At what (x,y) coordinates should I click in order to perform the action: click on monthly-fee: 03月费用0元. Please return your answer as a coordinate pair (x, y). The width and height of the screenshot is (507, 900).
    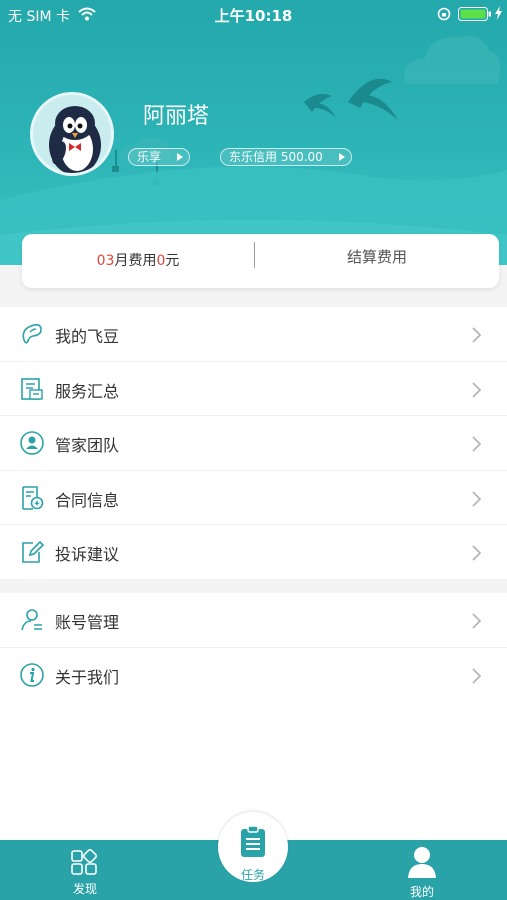
    Looking at the image, I should click on (138, 261).